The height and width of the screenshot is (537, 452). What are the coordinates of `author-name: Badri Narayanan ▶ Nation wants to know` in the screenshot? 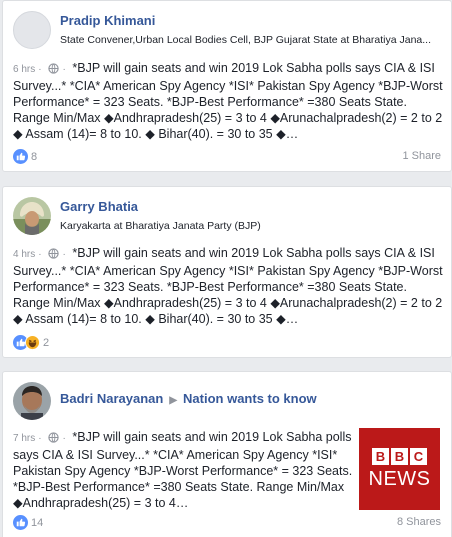 It's located at (188, 398).